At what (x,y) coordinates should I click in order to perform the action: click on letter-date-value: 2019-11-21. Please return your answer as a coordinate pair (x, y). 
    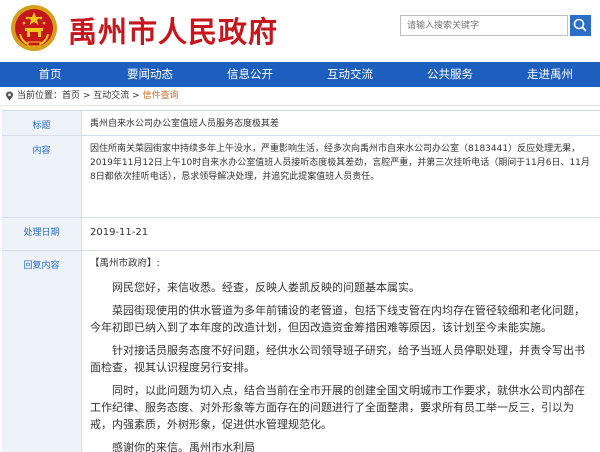
    Looking at the image, I should click on (119, 232).